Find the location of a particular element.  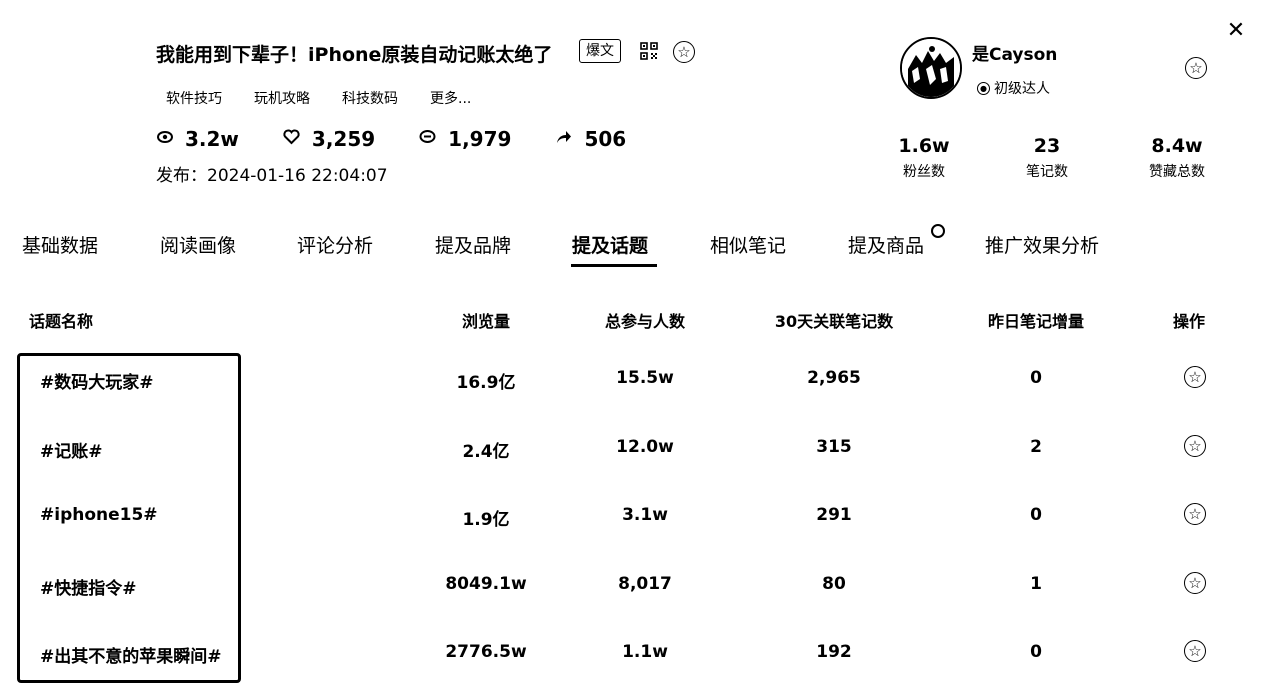

topic-participants: 12.0w is located at coordinates (645, 447).